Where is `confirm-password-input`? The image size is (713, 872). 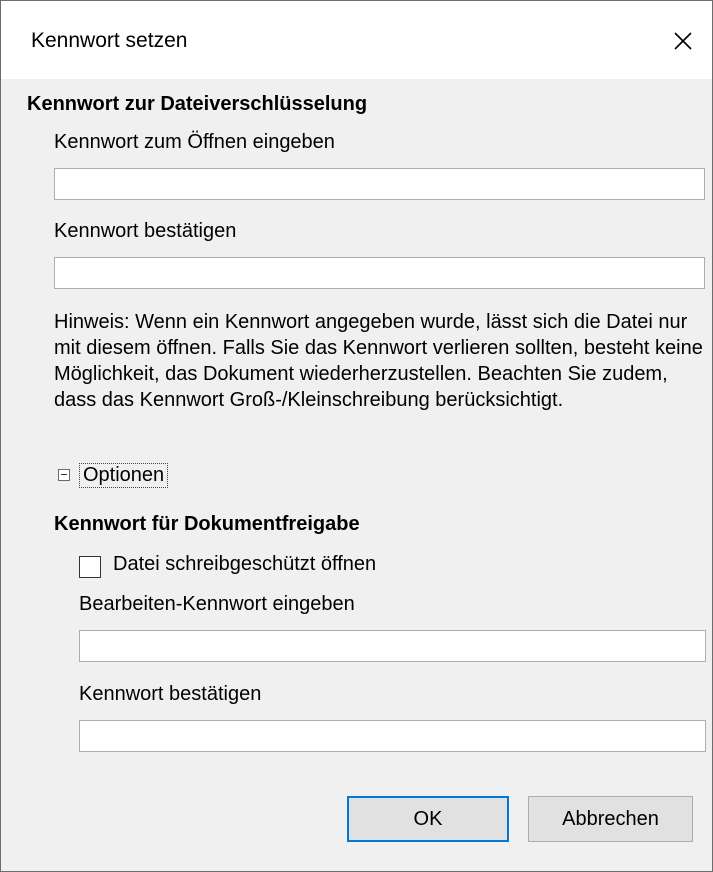
confirm-password-input is located at coordinates (379, 273).